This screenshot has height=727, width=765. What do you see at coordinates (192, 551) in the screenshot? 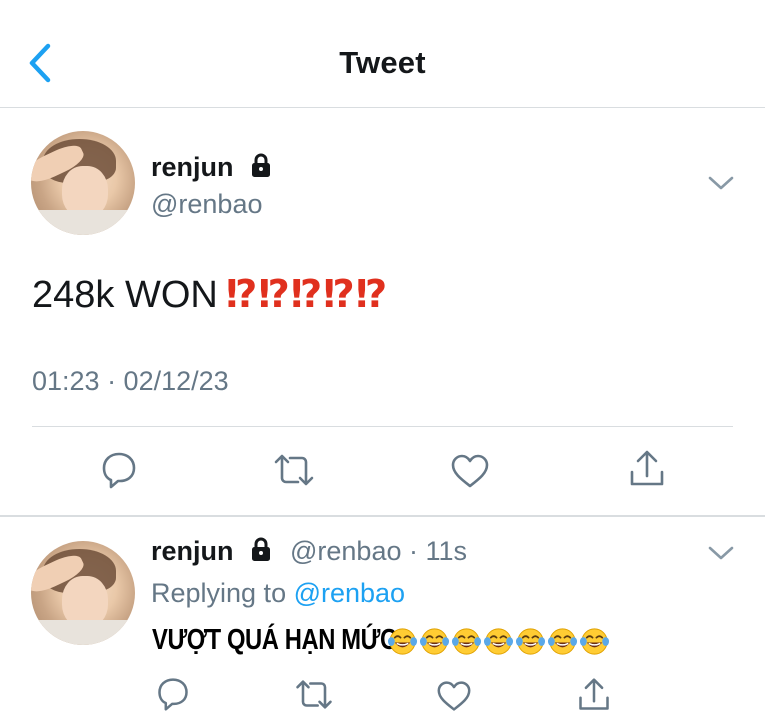
I see `reply-author-name-label: renjun` at bounding box center [192, 551].